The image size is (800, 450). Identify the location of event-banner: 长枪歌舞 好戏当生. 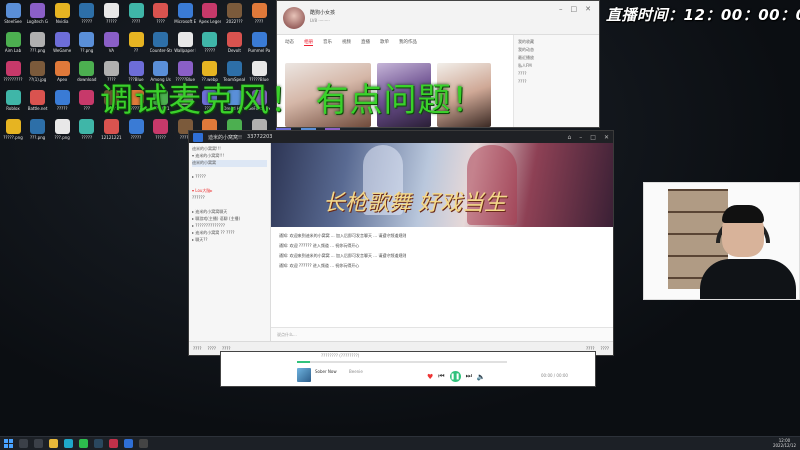
(442, 185).